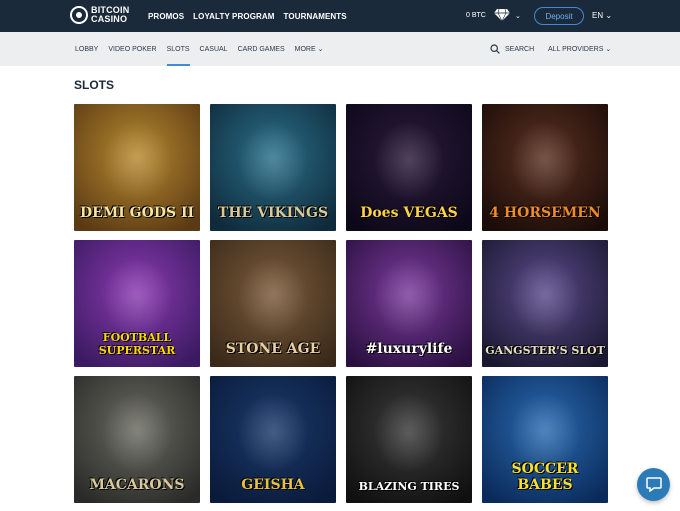 The width and height of the screenshot is (680, 511). What do you see at coordinates (79, 15) in the screenshot?
I see `logo-icon` at bounding box center [79, 15].